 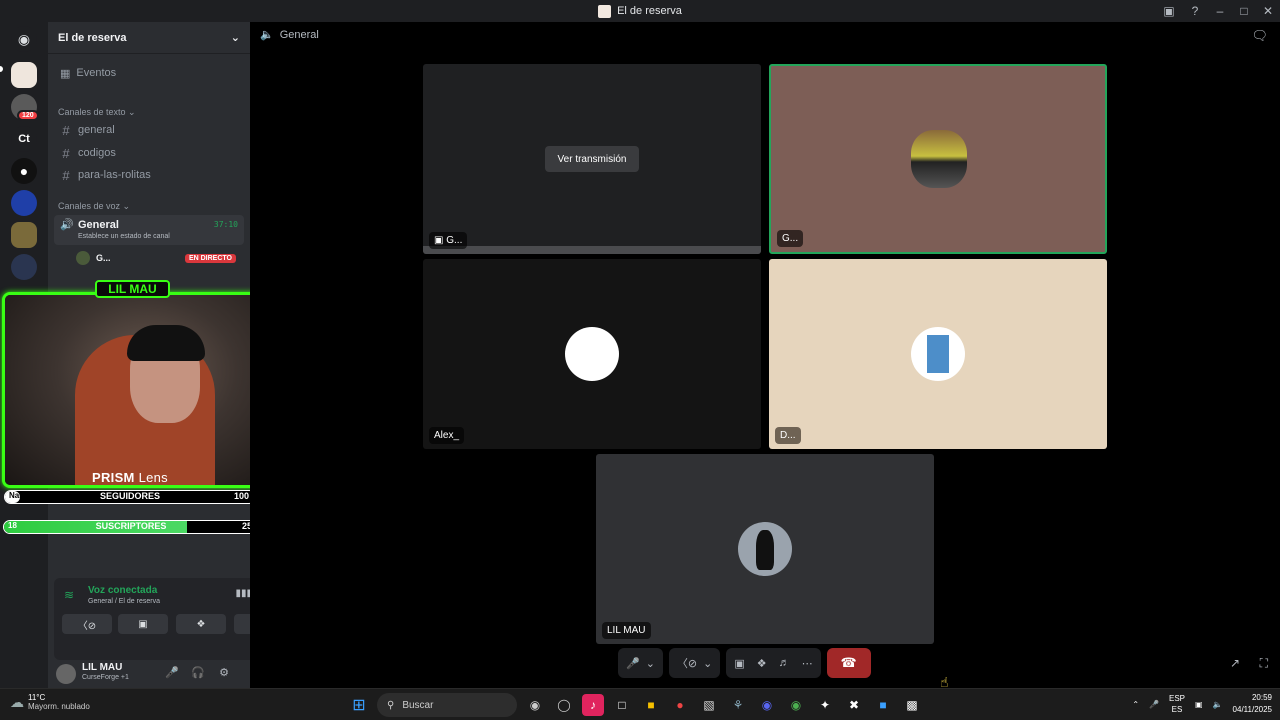 I want to click on minimize-button: –, so click(x=1220, y=11).